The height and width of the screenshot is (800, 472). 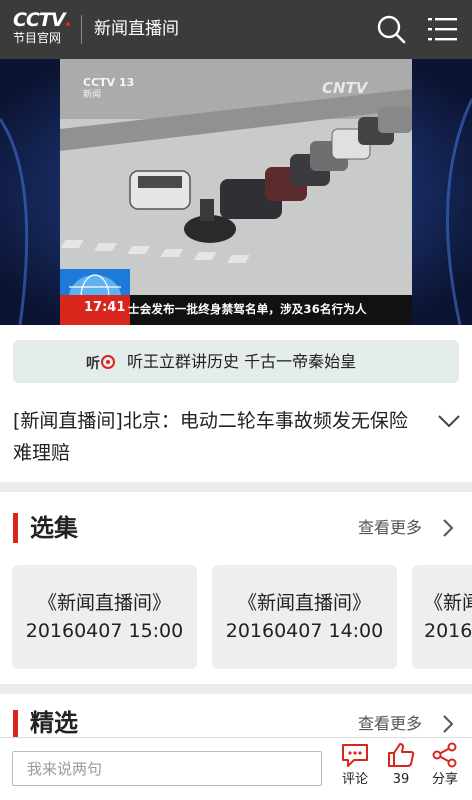 What do you see at coordinates (54, 723) in the screenshot?
I see `picks-title: 精选` at bounding box center [54, 723].